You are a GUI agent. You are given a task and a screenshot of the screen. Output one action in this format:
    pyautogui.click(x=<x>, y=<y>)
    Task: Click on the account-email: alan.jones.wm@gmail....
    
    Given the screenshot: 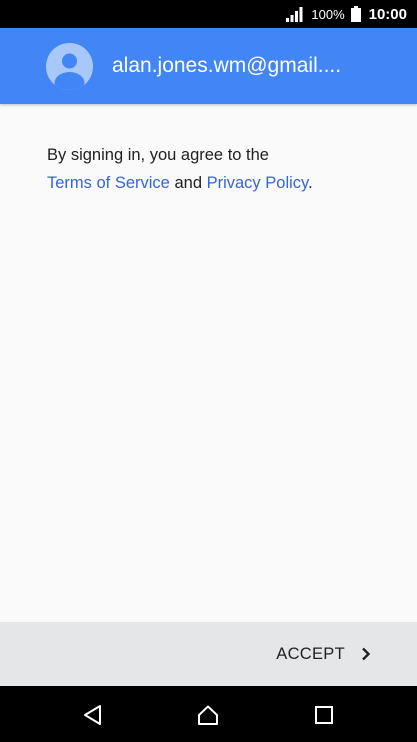 What is the action you would take?
    pyautogui.click(x=227, y=65)
    